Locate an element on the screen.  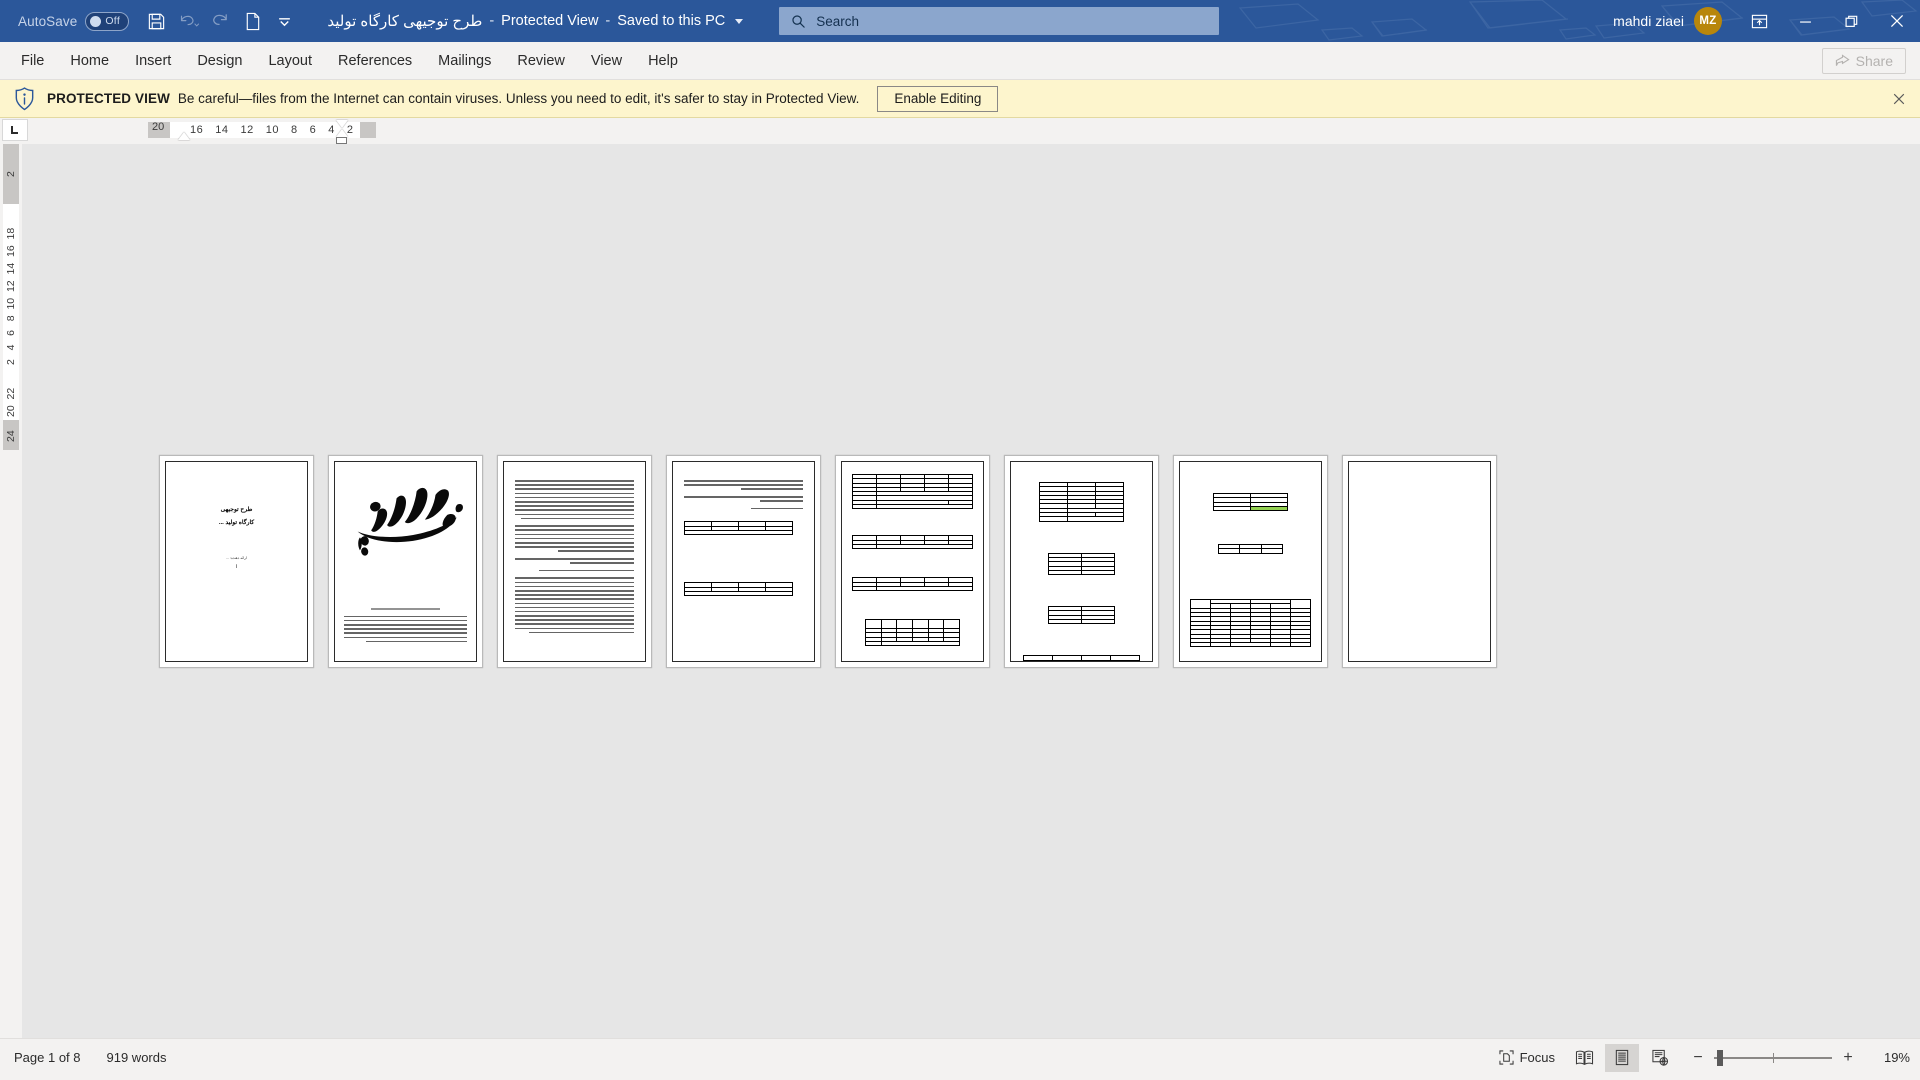
hruler-mark-10: 10 is located at coordinates (272, 130).